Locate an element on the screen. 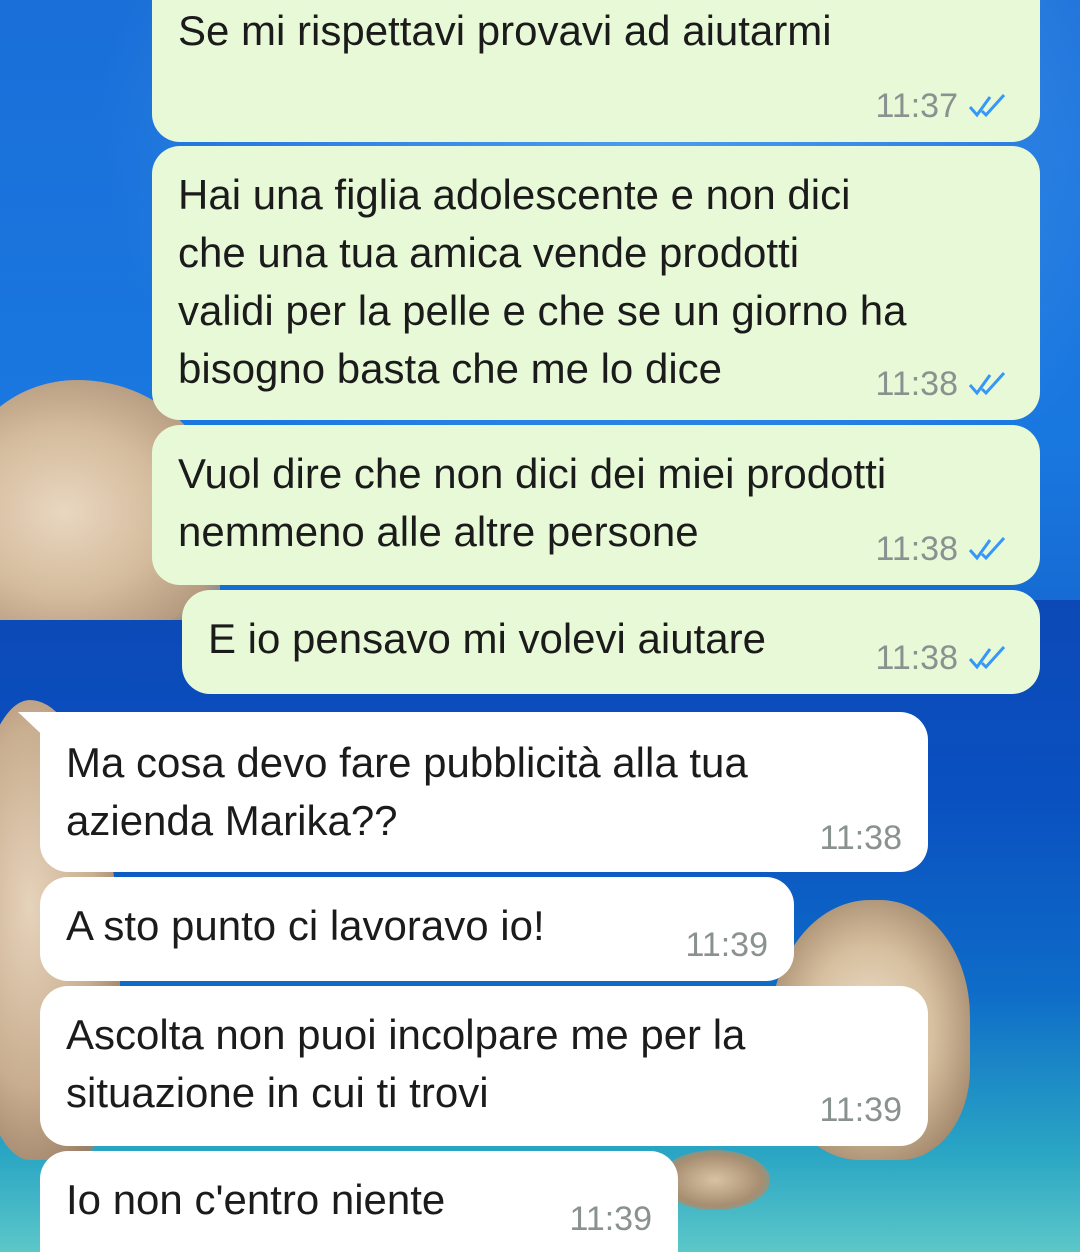 This screenshot has height=1252, width=1080. message-bubble-incoming: Io non c'entro niente 11:39 is located at coordinates (359, 1201).